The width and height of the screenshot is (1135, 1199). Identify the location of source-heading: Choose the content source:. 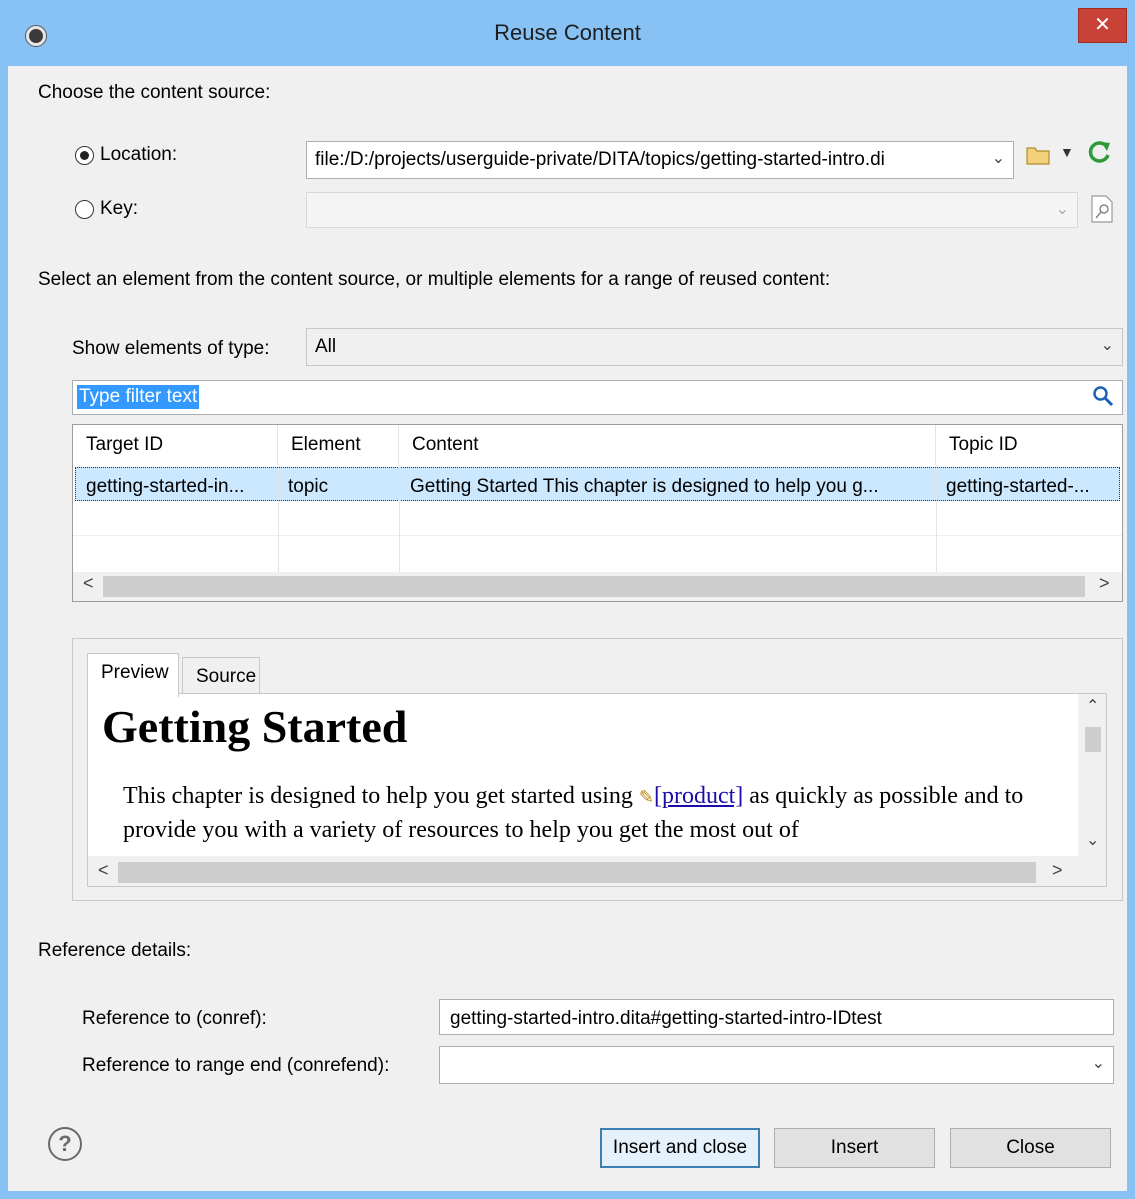
(154, 92).